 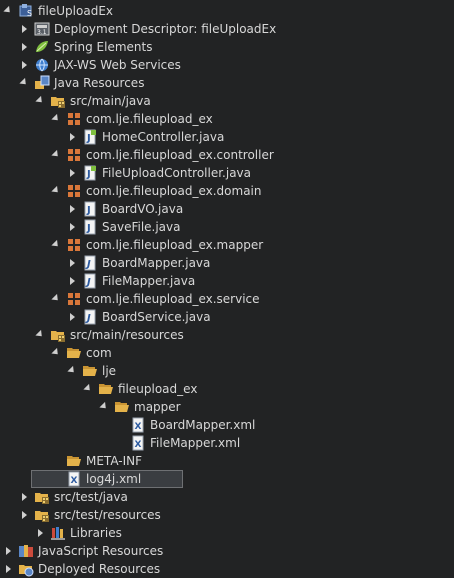 I want to click on tree-item-jax-ws-web-services: JAX-WS Web Services, so click(x=227, y=65).